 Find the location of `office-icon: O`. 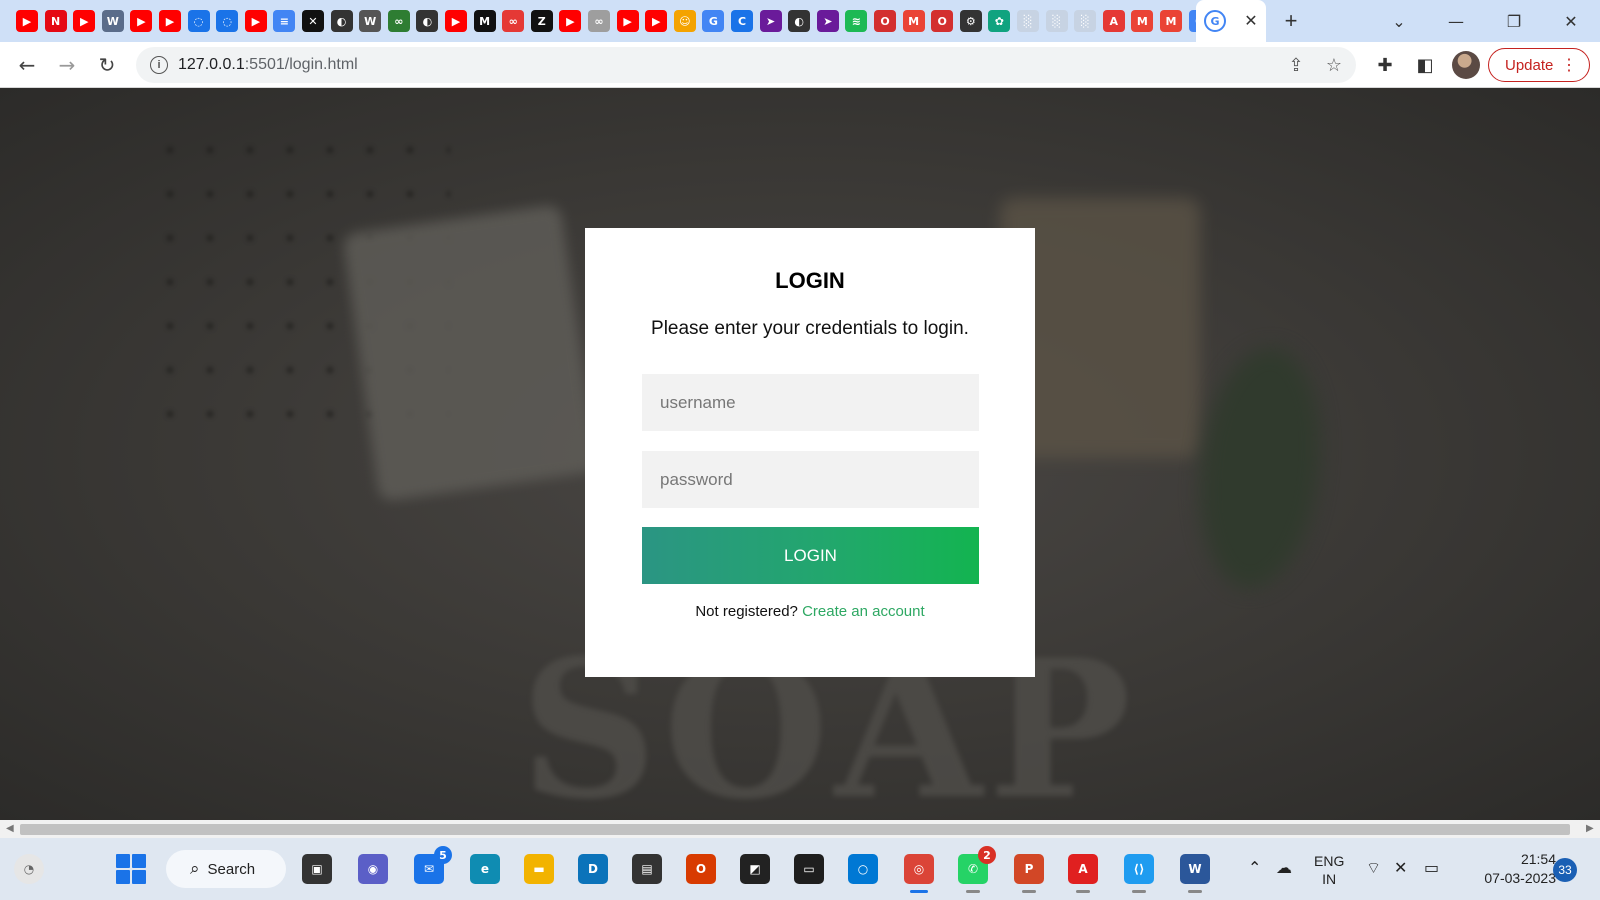

office-icon: O is located at coordinates (701, 869).